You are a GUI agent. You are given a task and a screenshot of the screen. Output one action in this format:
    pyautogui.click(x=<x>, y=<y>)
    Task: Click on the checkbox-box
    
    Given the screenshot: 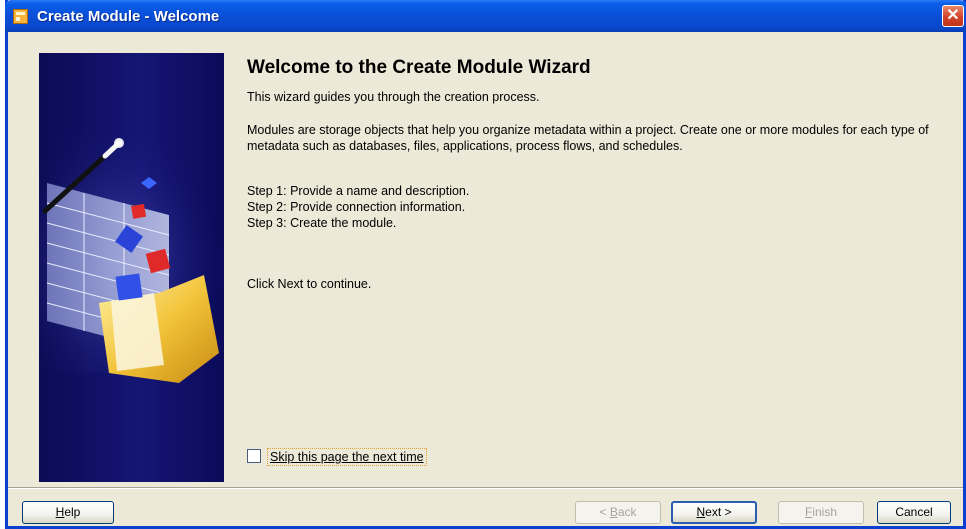 What is the action you would take?
    pyautogui.click(x=254, y=456)
    